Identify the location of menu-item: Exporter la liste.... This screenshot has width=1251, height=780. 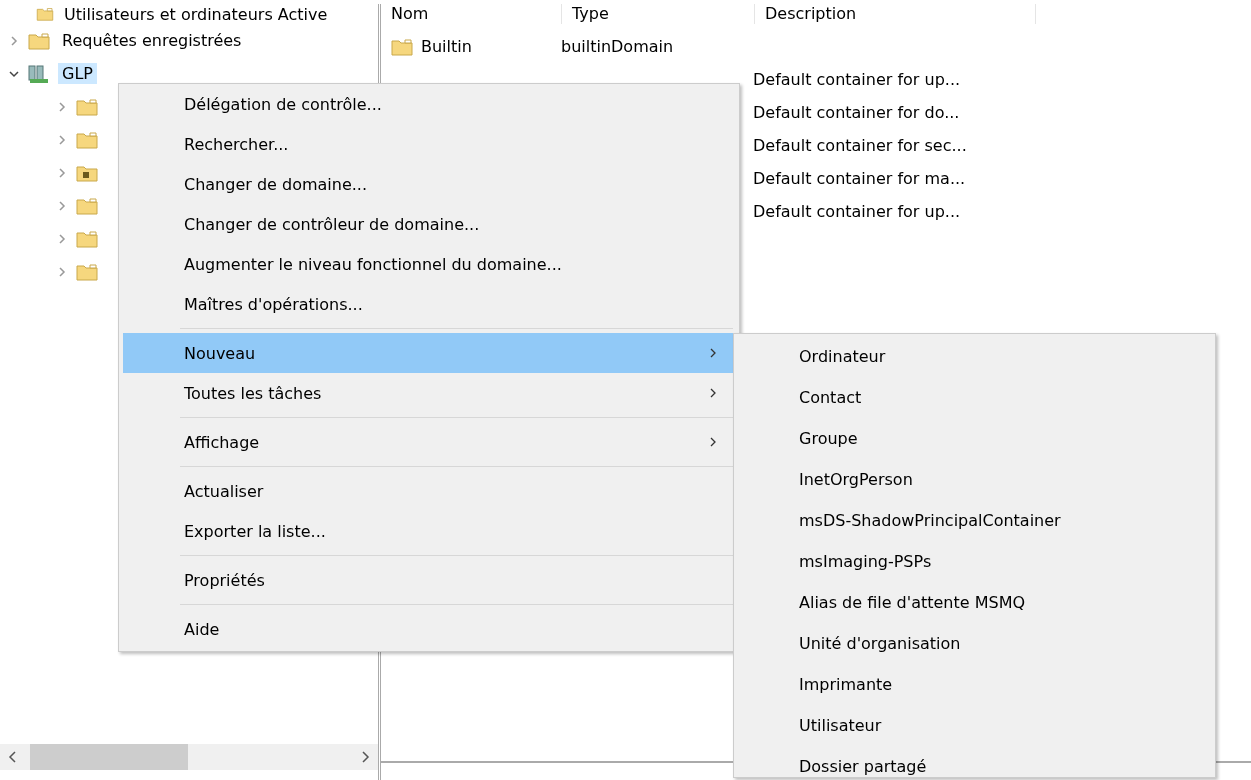
(429, 531).